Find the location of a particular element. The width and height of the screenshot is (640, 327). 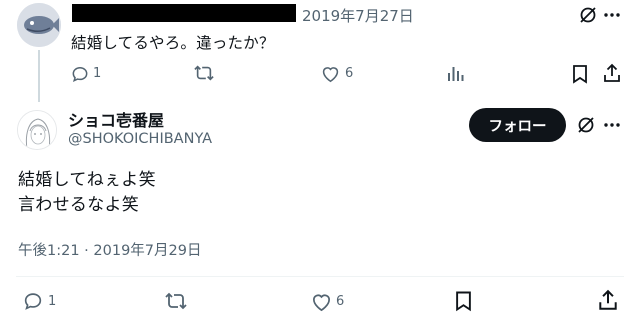

parent-tweet-text: 結婚してるやろ。違ったか？ is located at coordinates (173, 43).